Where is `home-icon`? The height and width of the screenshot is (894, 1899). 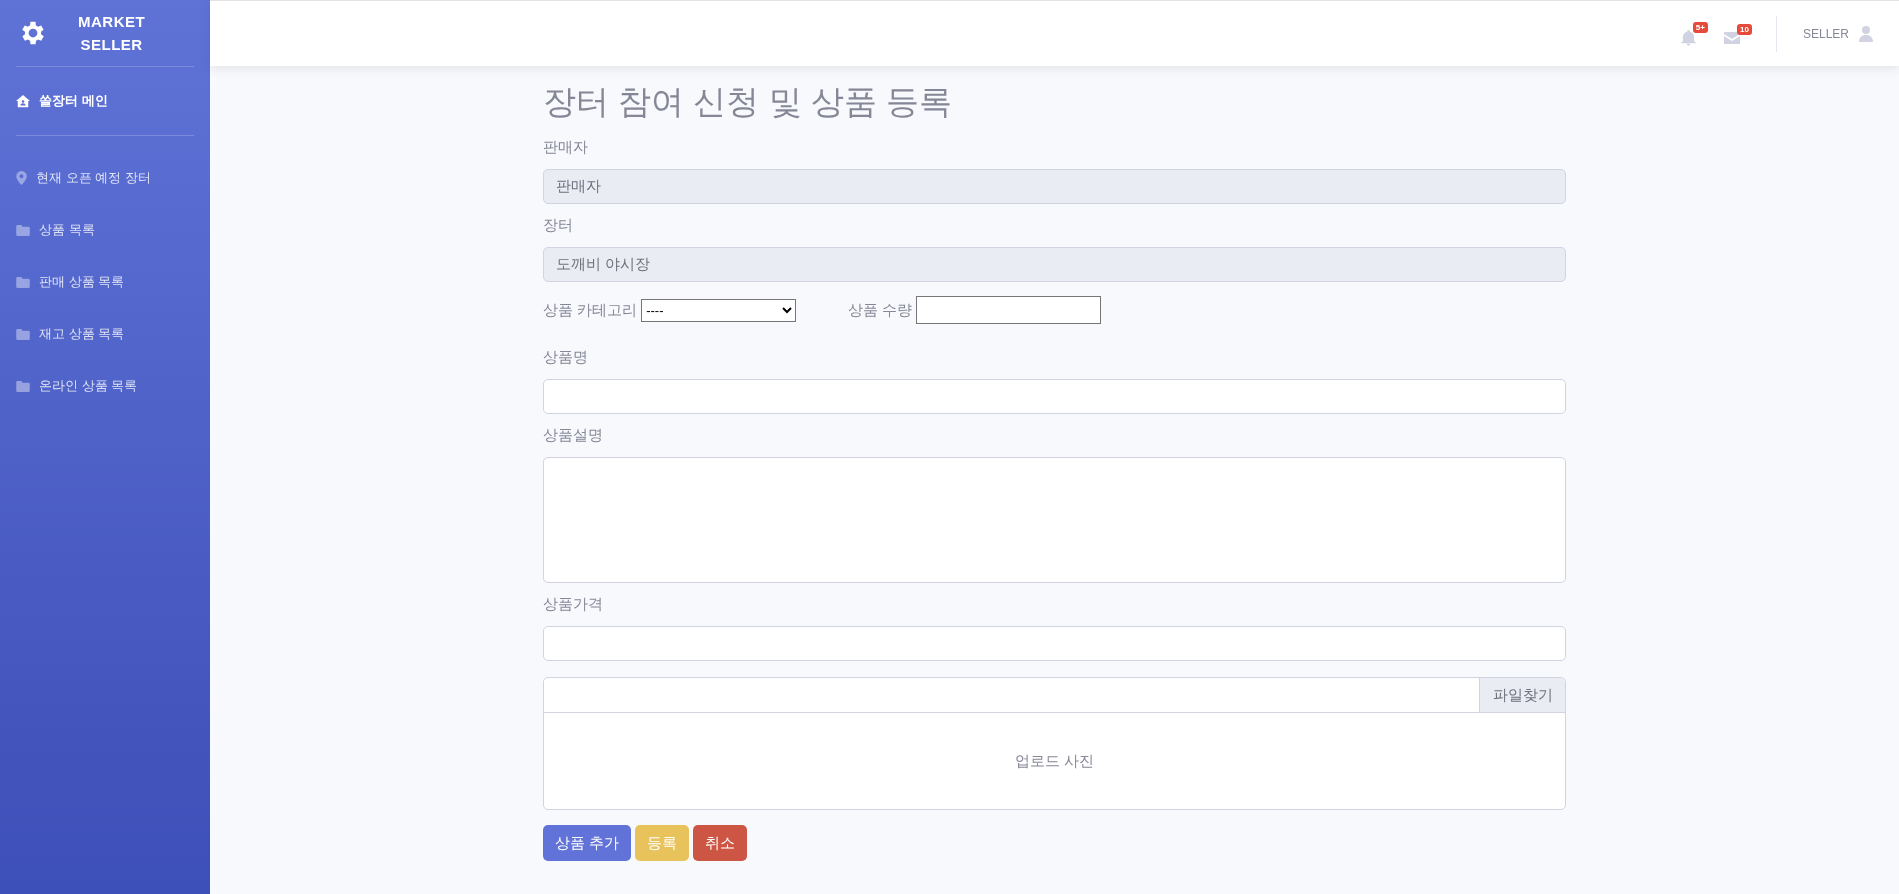
home-icon is located at coordinates (23, 101).